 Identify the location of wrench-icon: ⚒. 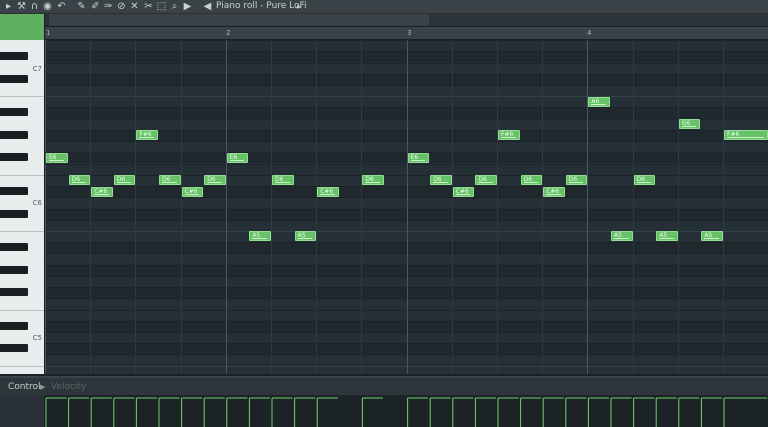
(21, 6).